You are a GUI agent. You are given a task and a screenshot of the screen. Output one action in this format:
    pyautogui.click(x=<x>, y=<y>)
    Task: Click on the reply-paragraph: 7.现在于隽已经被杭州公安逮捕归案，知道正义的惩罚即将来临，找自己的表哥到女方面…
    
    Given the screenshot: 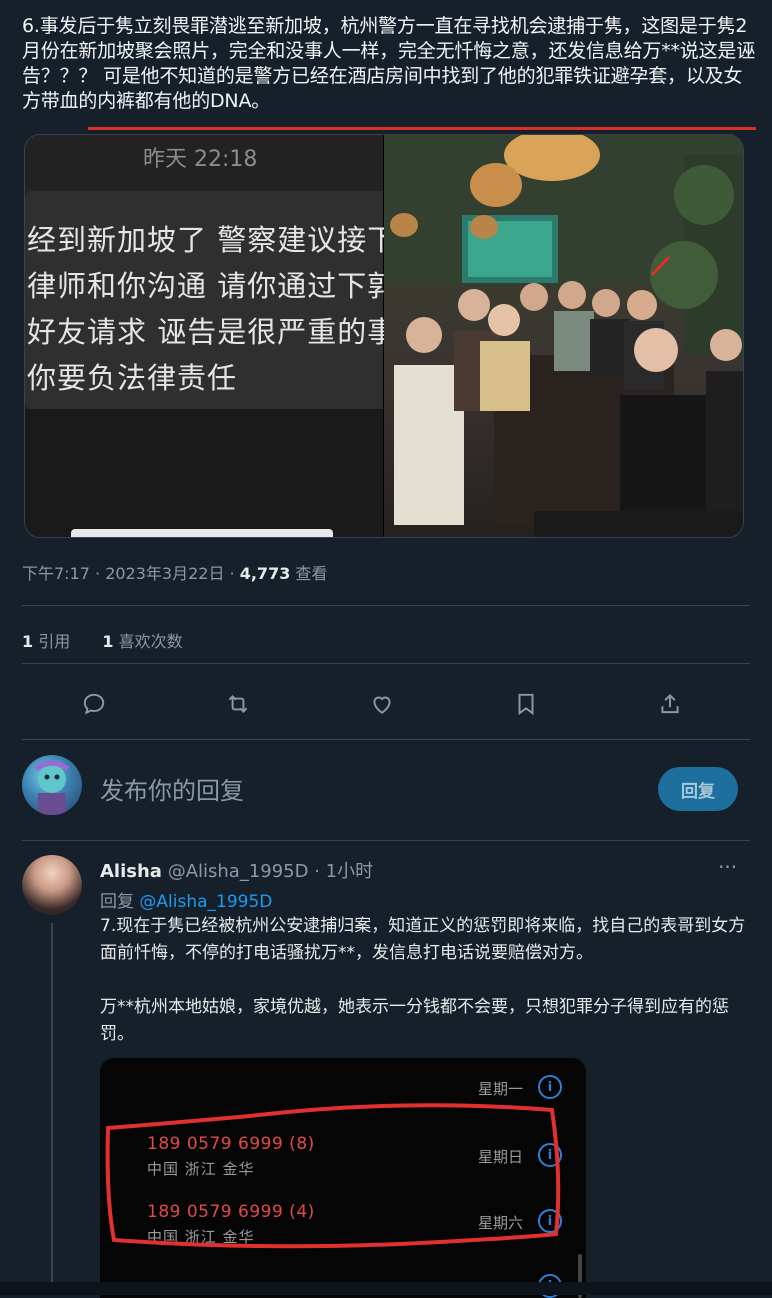 What is the action you would take?
    pyautogui.click(x=423, y=939)
    